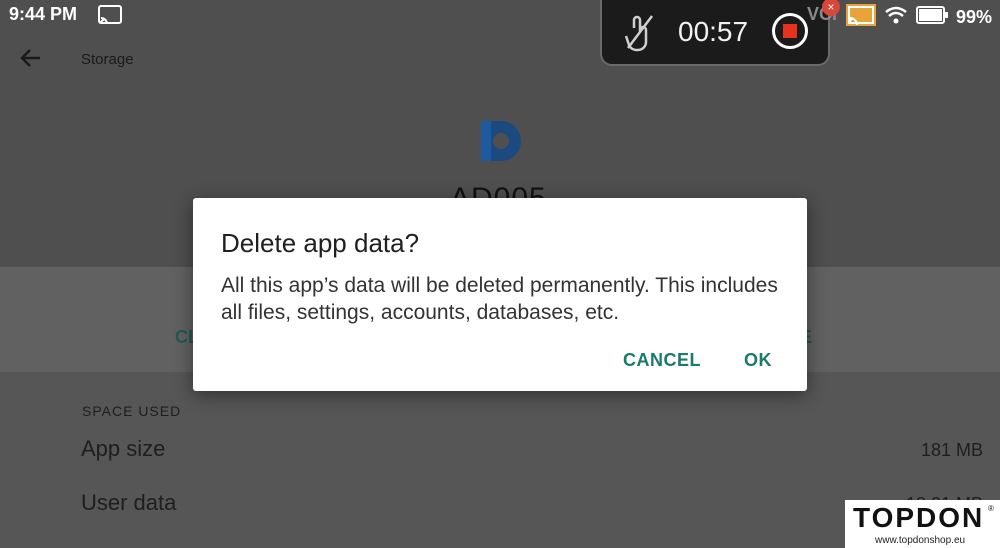  What do you see at coordinates (110, 17) in the screenshot?
I see `cast-icon` at bounding box center [110, 17].